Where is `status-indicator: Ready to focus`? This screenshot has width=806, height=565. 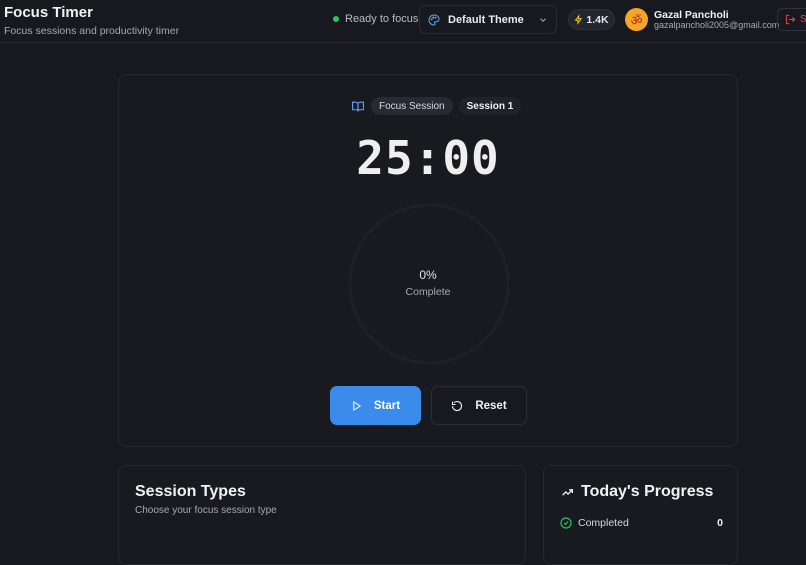
status-indicator: Ready to focus is located at coordinates (375, 19).